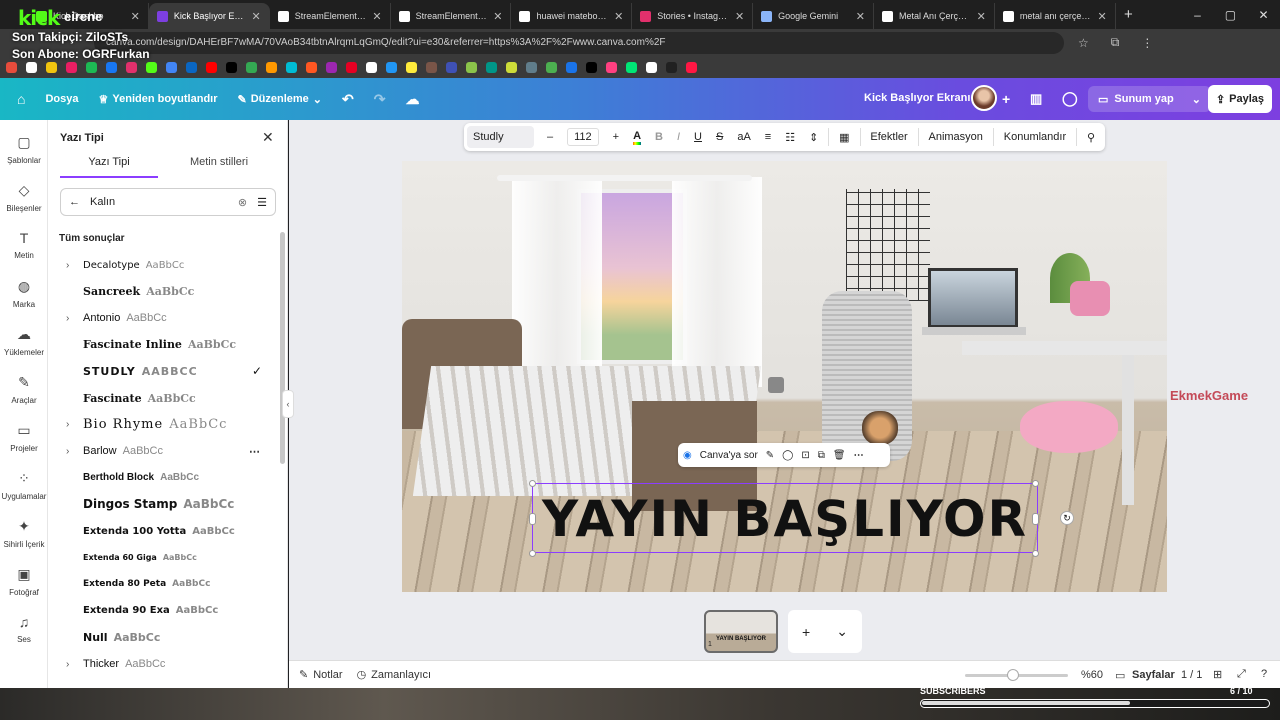  What do you see at coordinates (678, 137) in the screenshot?
I see `italic-icon: I` at bounding box center [678, 137].